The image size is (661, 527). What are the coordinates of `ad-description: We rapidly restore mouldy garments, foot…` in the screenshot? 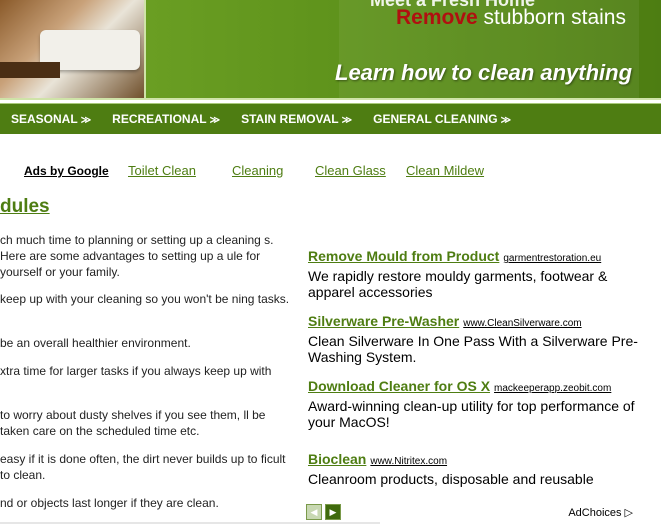 It's located at (458, 284).